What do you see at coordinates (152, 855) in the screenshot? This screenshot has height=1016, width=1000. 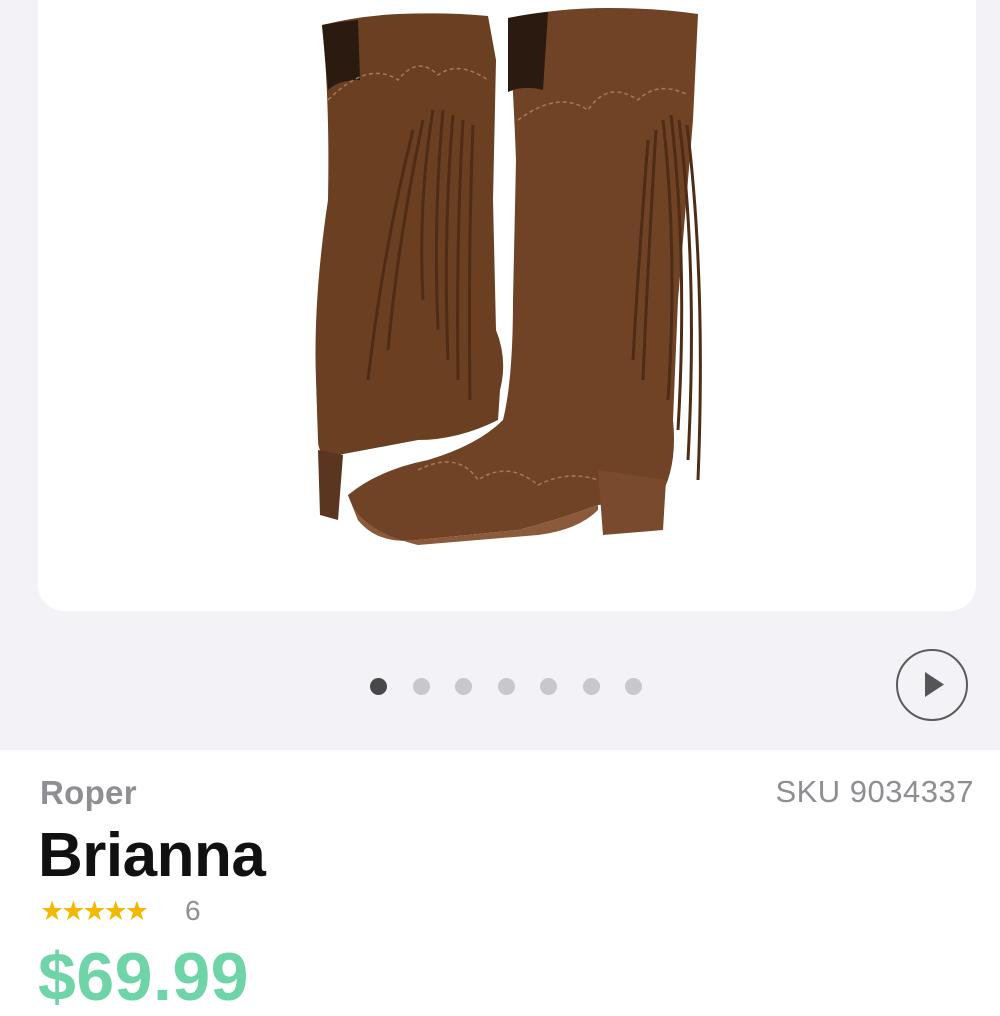 I see `product-title: Brianna` at bounding box center [152, 855].